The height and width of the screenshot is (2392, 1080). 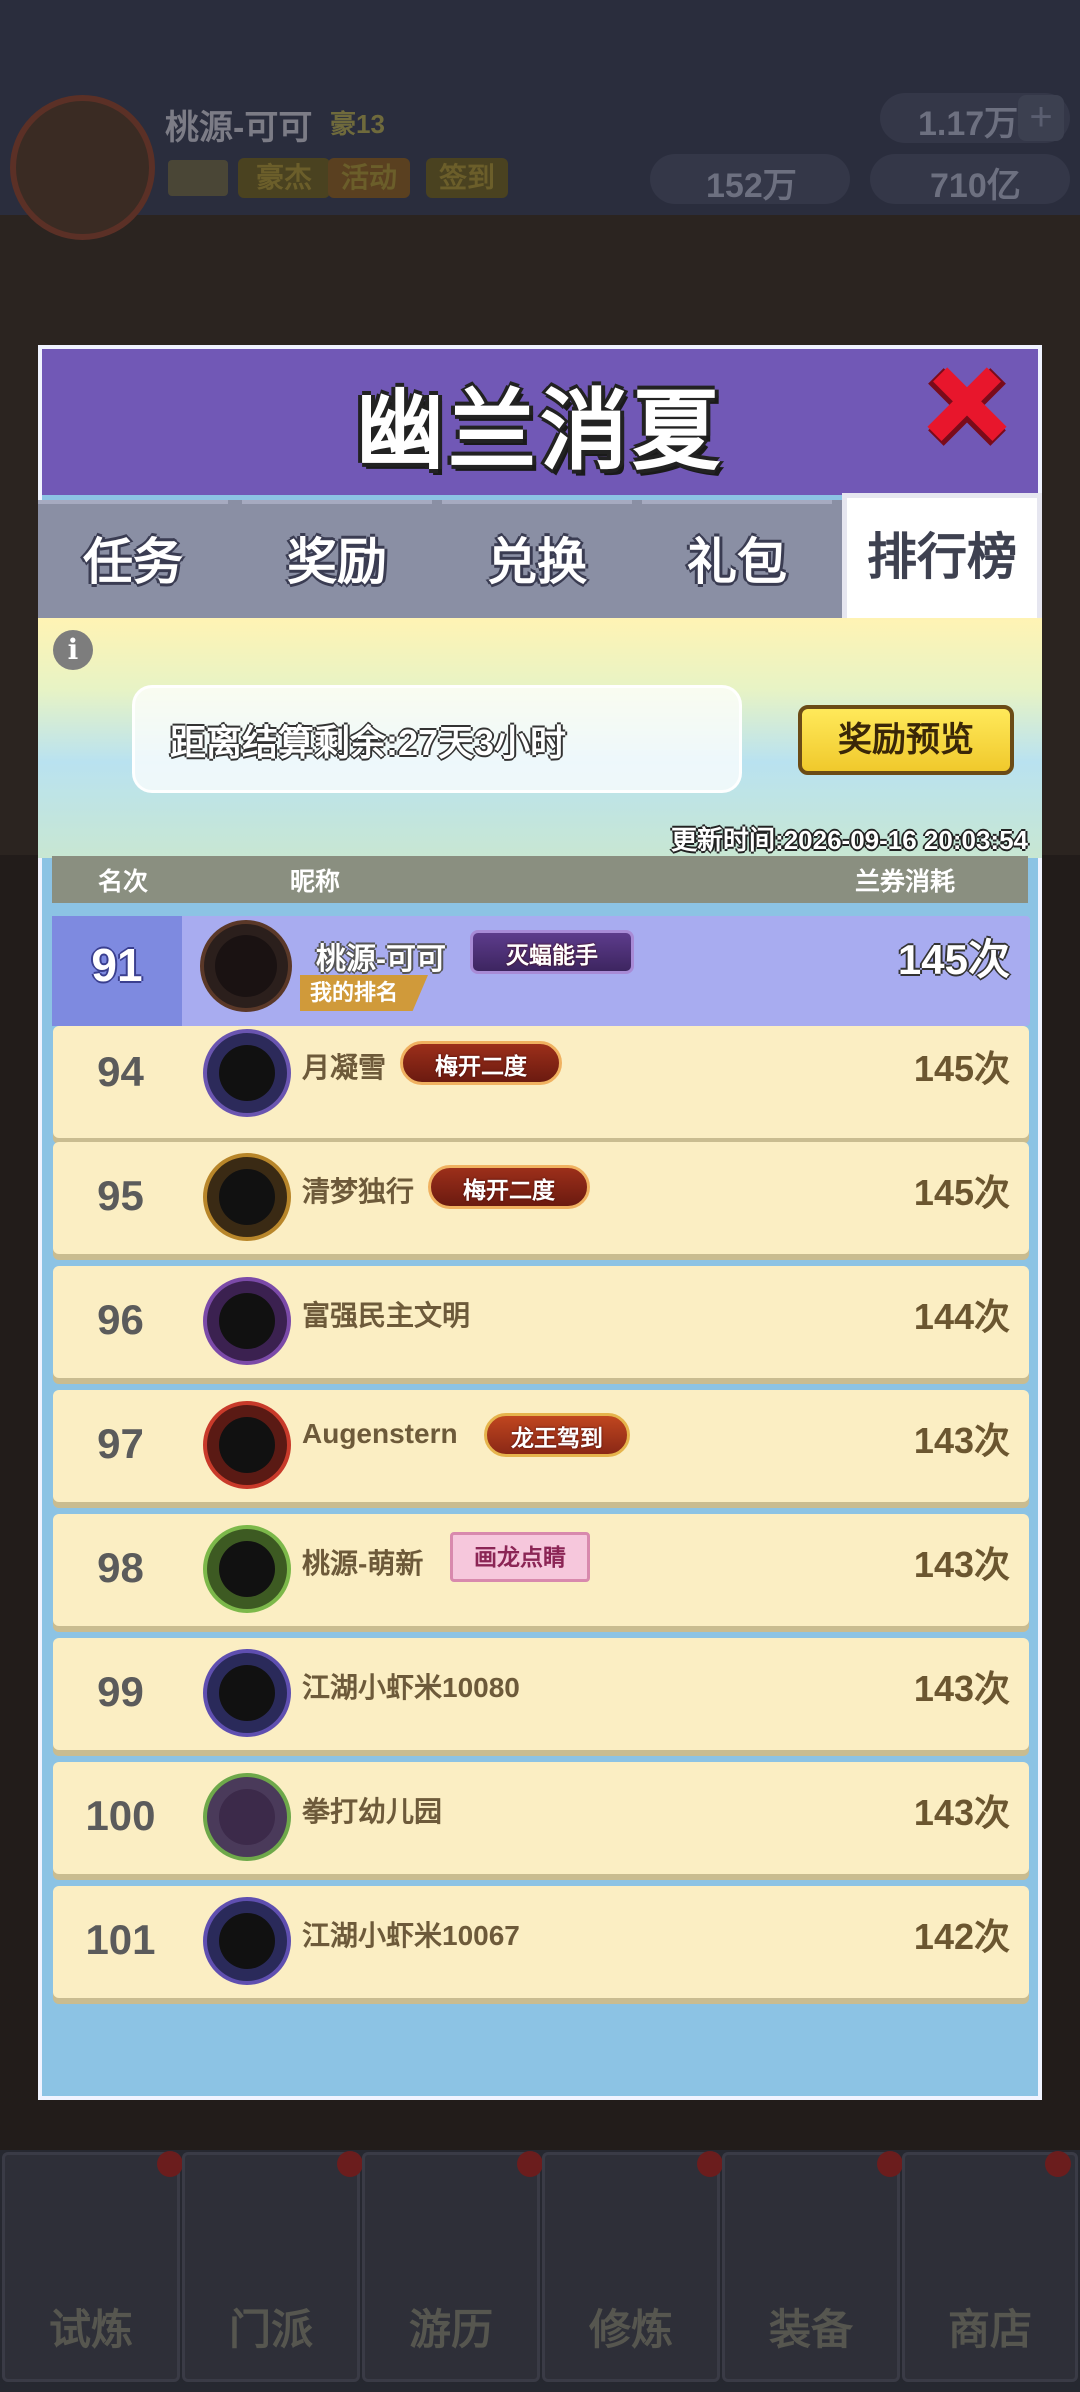 I want to click on reward-preview-button: 奖励预览, so click(x=906, y=740).